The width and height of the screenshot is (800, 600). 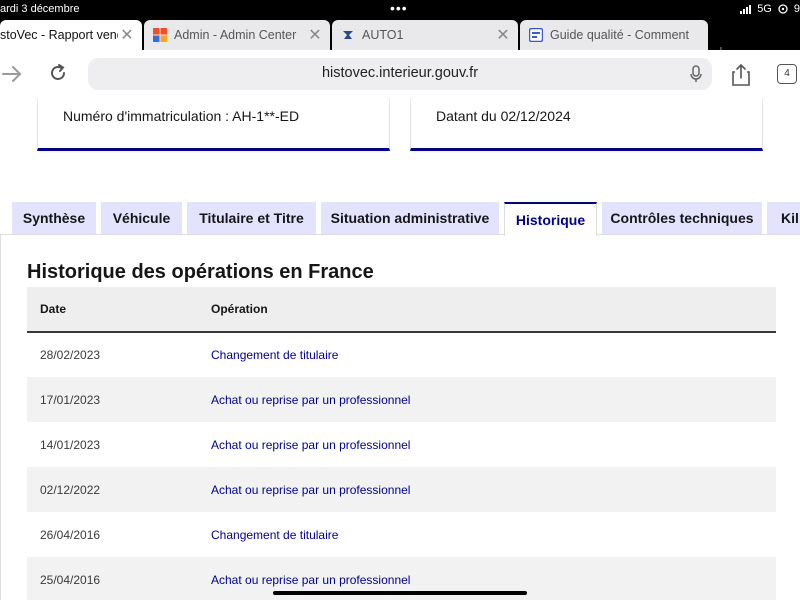 What do you see at coordinates (12, 74) in the screenshot?
I see `forward-arrow-icon` at bounding box center [12, 74].